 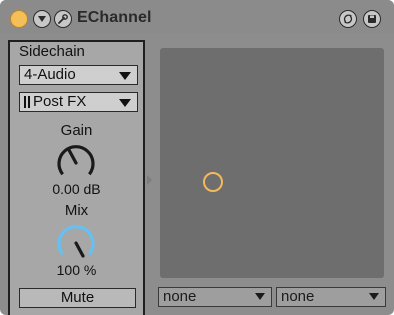 What do you see at coordinates (60, 101) in the screenshot?
I see `sidechain-tap-value: Post FX` at bounding box center [60, 101].